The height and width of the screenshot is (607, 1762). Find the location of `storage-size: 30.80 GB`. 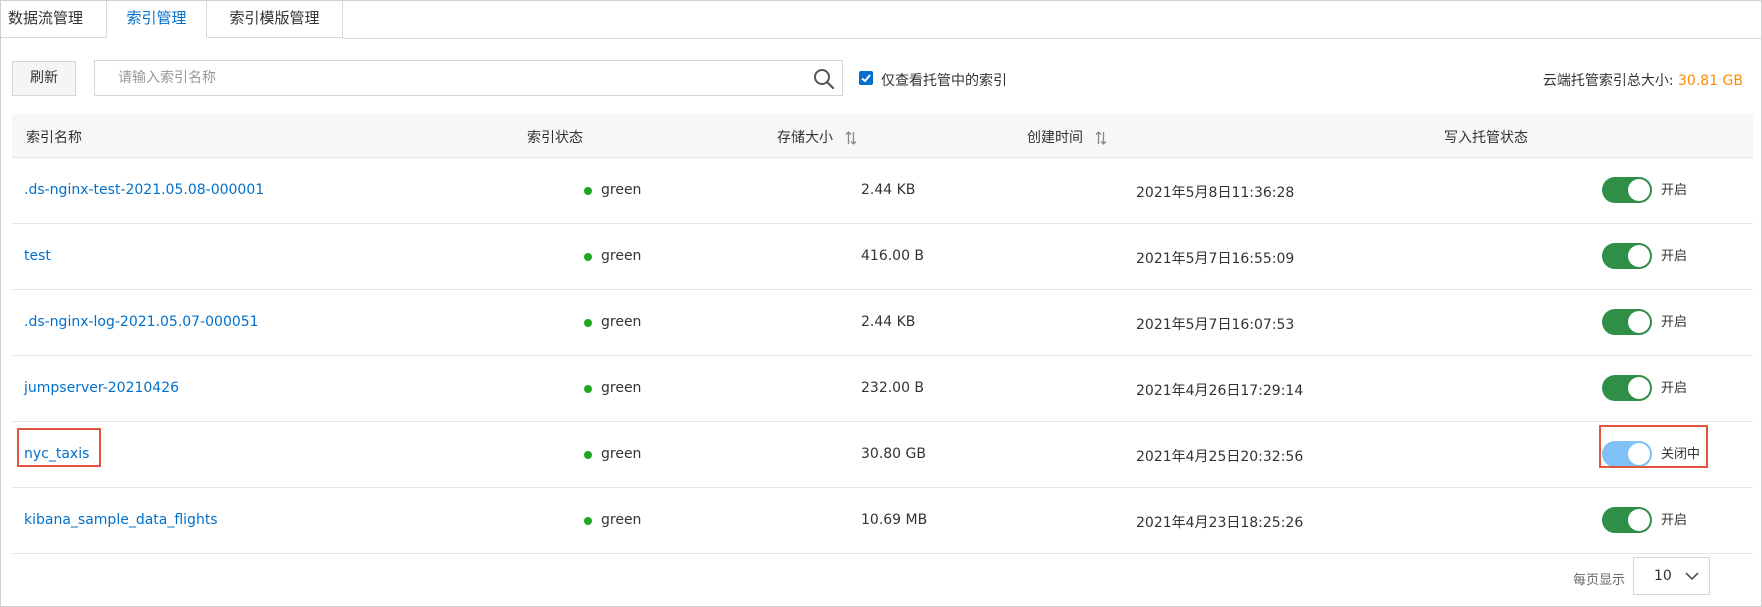

storage-size: 30.80 GB is located at coordinates (893, 454).